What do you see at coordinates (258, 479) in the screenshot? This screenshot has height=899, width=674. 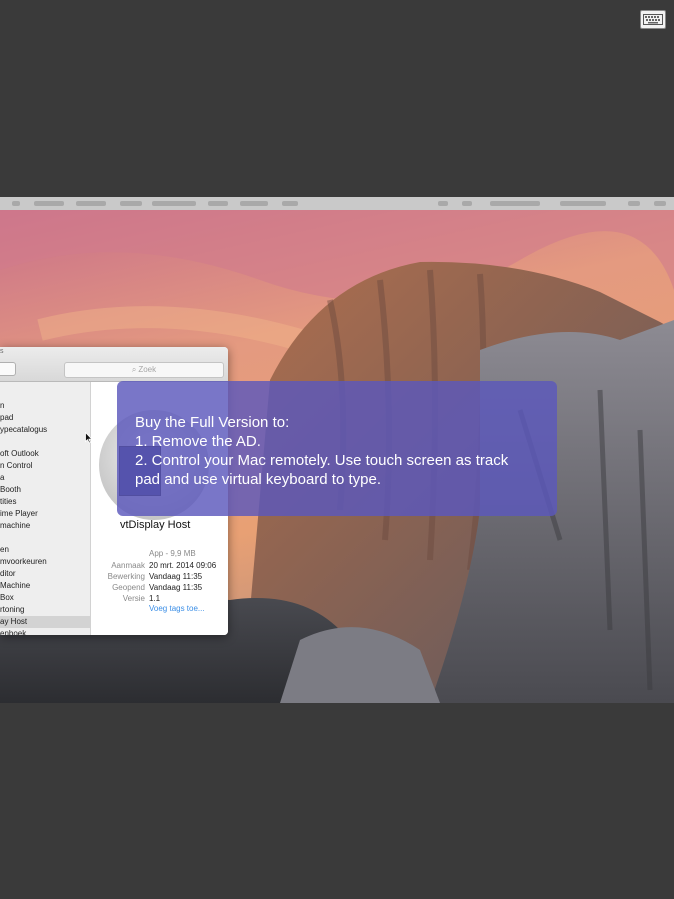 I see `ad-line: pad and use virtual keyboard to type.` at bounding box center [258, 479].